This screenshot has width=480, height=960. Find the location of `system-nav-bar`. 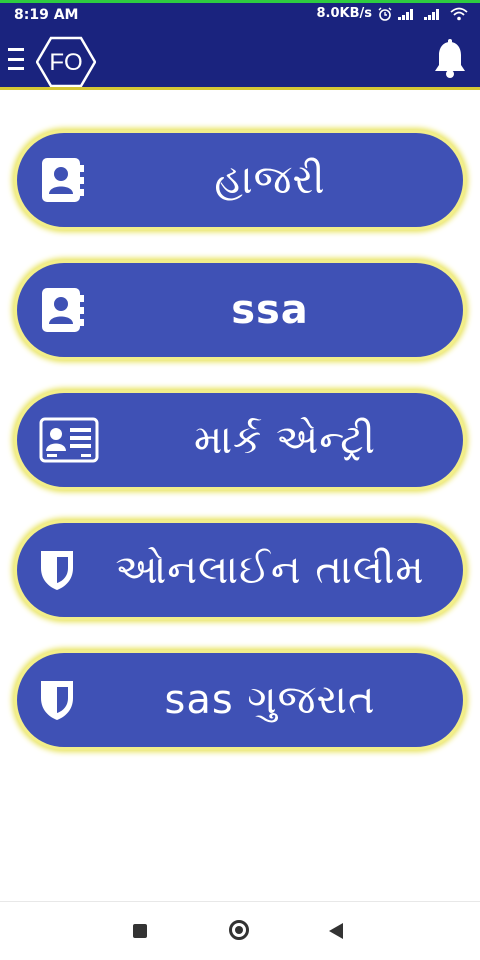

system-nav-bar is located at coordinates (240, 930).